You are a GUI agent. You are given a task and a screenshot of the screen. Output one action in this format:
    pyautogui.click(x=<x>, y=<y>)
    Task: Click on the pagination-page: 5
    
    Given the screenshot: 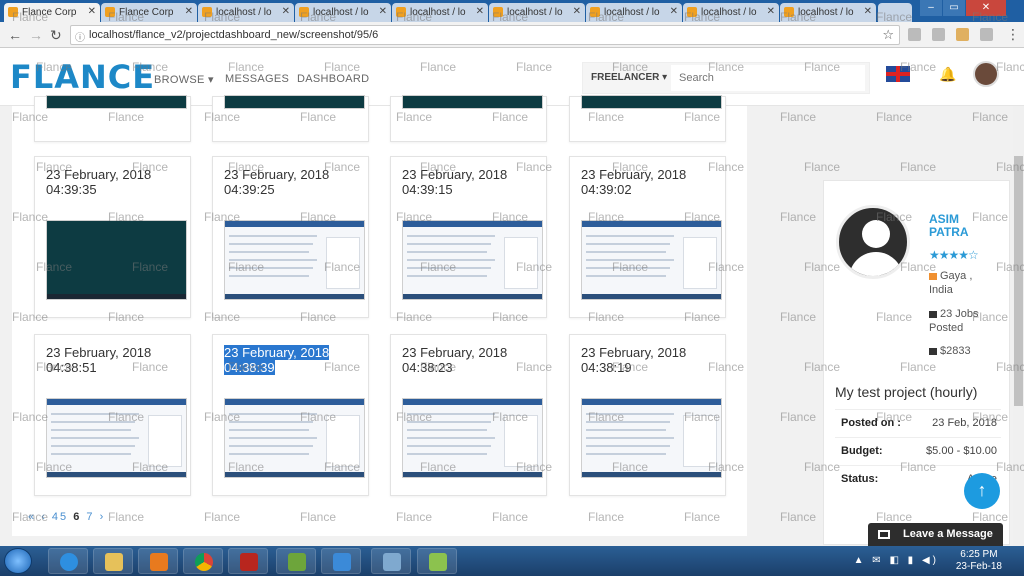 What is the action you would take?
    pyautogui.click(x=64, y=517)
    